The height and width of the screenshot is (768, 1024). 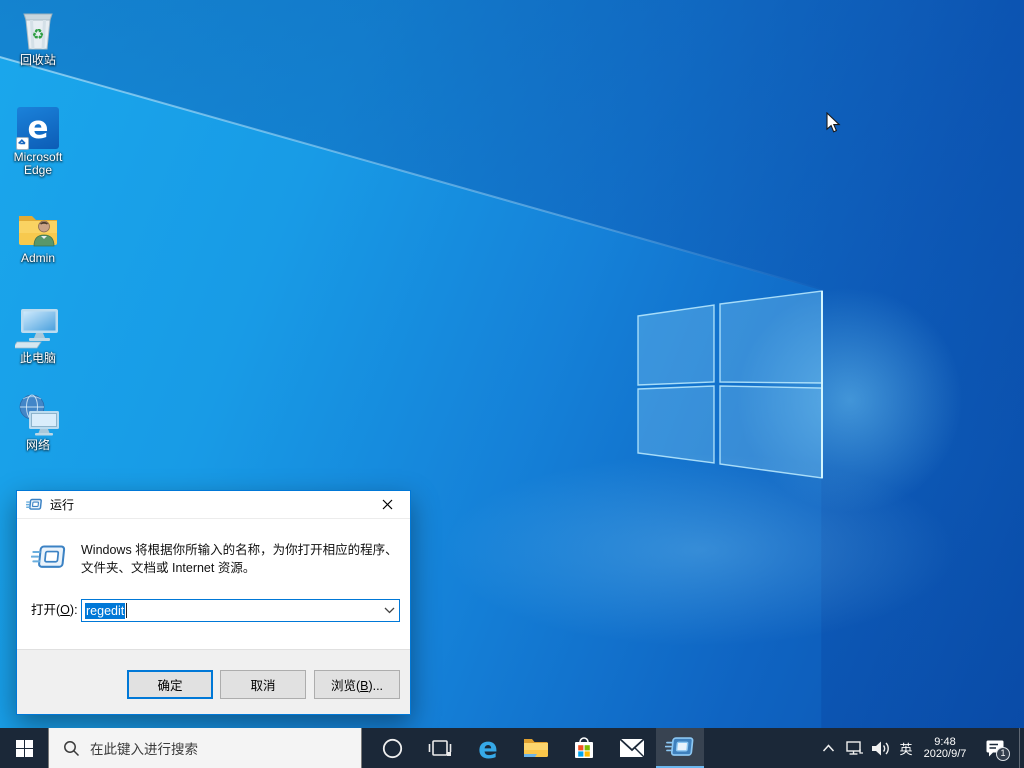 What do you see at coordinates (833, 122) in the screenshot?
I see `mouse-cursor` at bounding box center [833, 122].